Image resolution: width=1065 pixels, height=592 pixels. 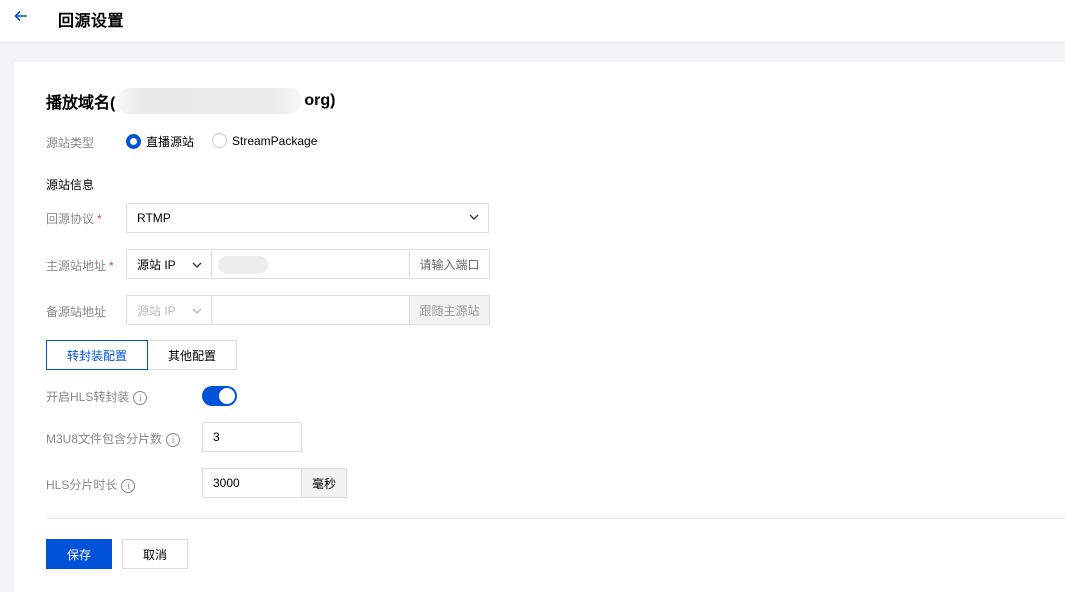 What do you see at coordinates (80, 266) in the screenshot?
I see `primary-address-label: 主源站地址 *` at bounding box center [80, 266].